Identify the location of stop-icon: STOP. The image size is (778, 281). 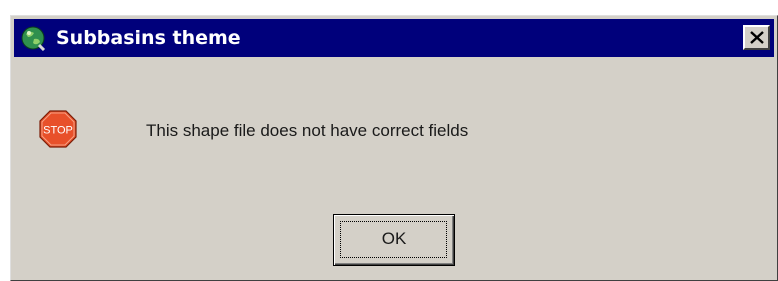
(58, 129).